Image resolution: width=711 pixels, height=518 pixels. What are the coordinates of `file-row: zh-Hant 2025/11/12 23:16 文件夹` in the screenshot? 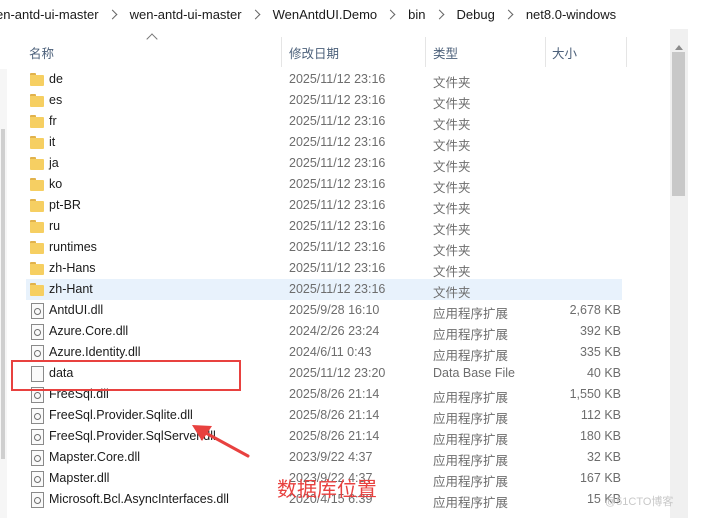 It's located at (324, 289).